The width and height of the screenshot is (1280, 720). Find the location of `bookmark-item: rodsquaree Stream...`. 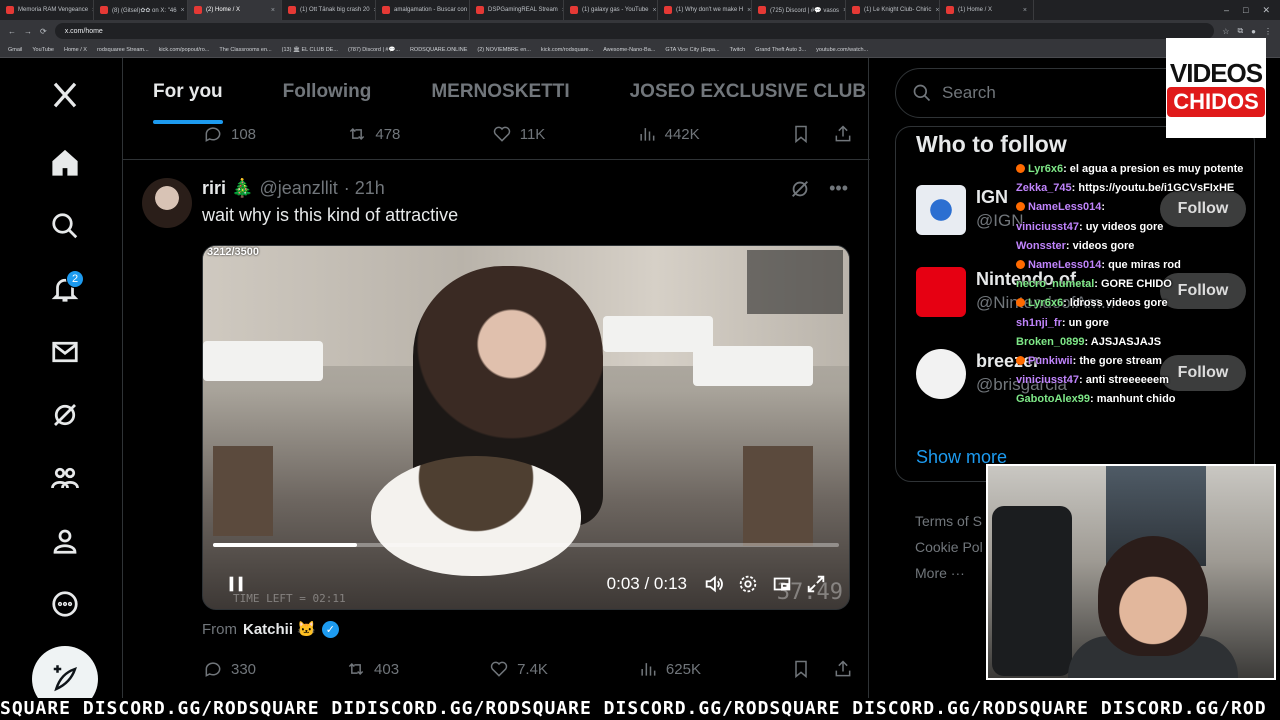

bookmark-item: rodsquaree Stream... is located at coordinates (123, 50).